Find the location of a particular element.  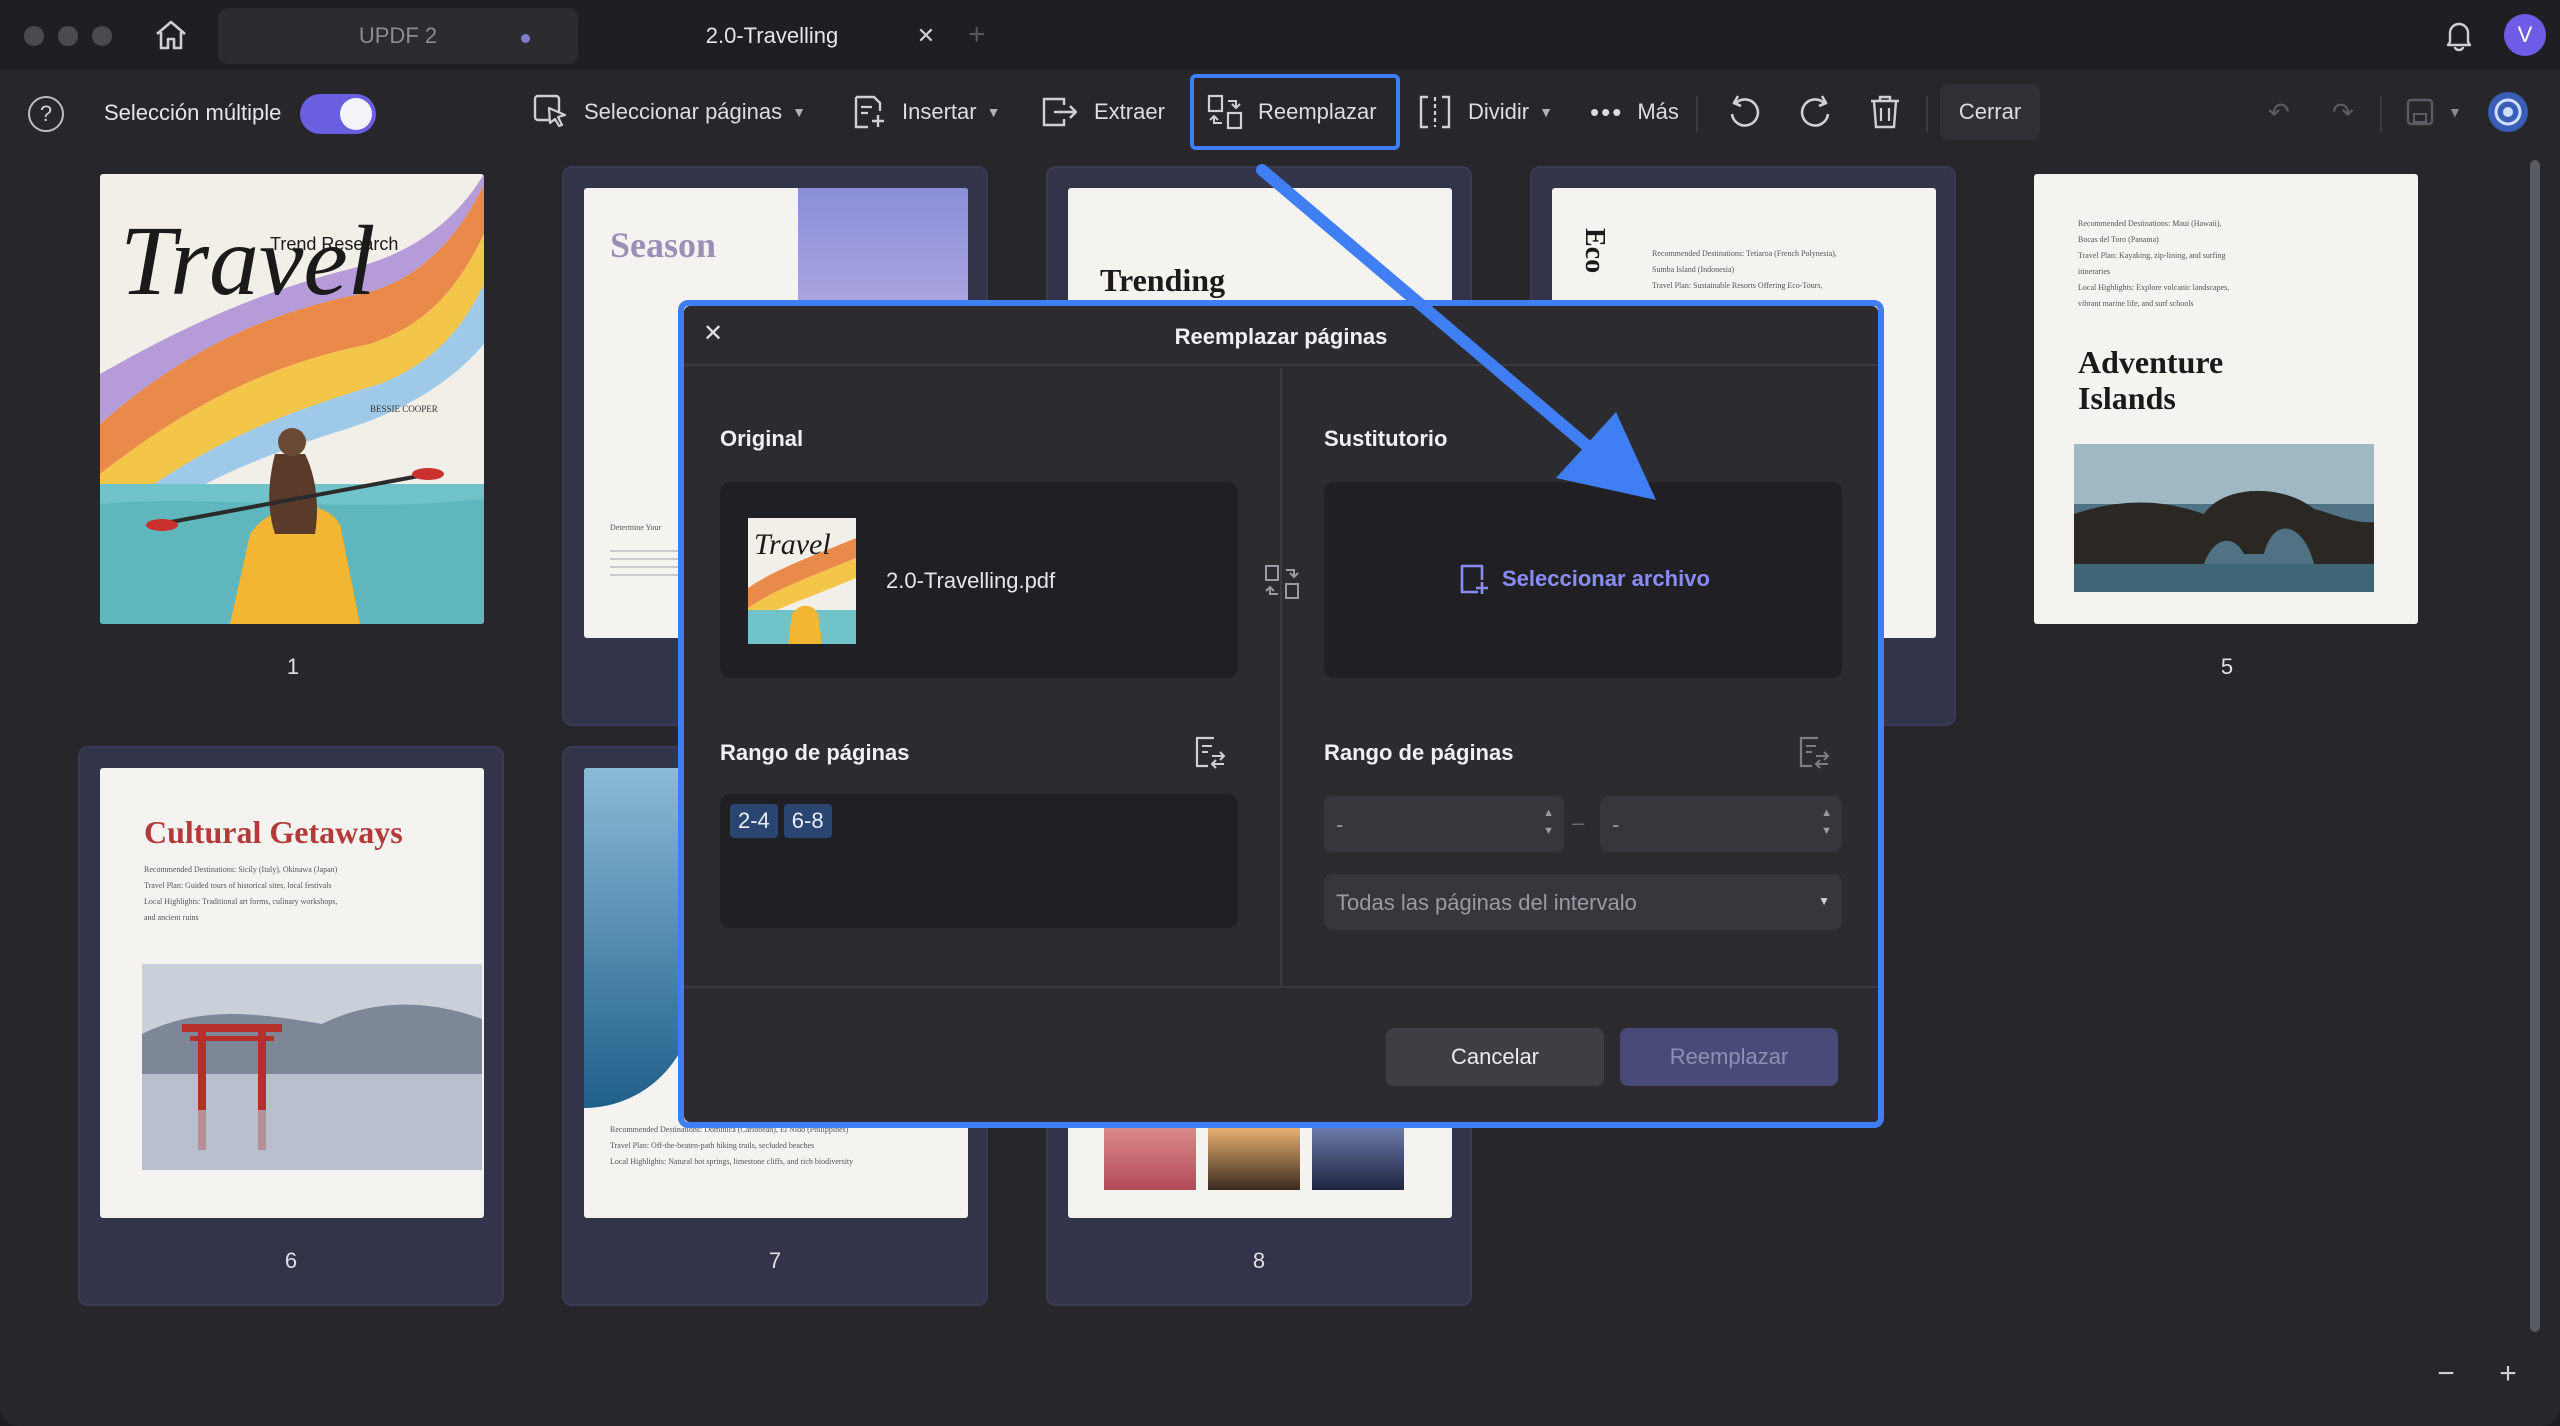

interval-pages-select: Todas las páginas del intervalo ▼ is located at coordinates (1583, 902).